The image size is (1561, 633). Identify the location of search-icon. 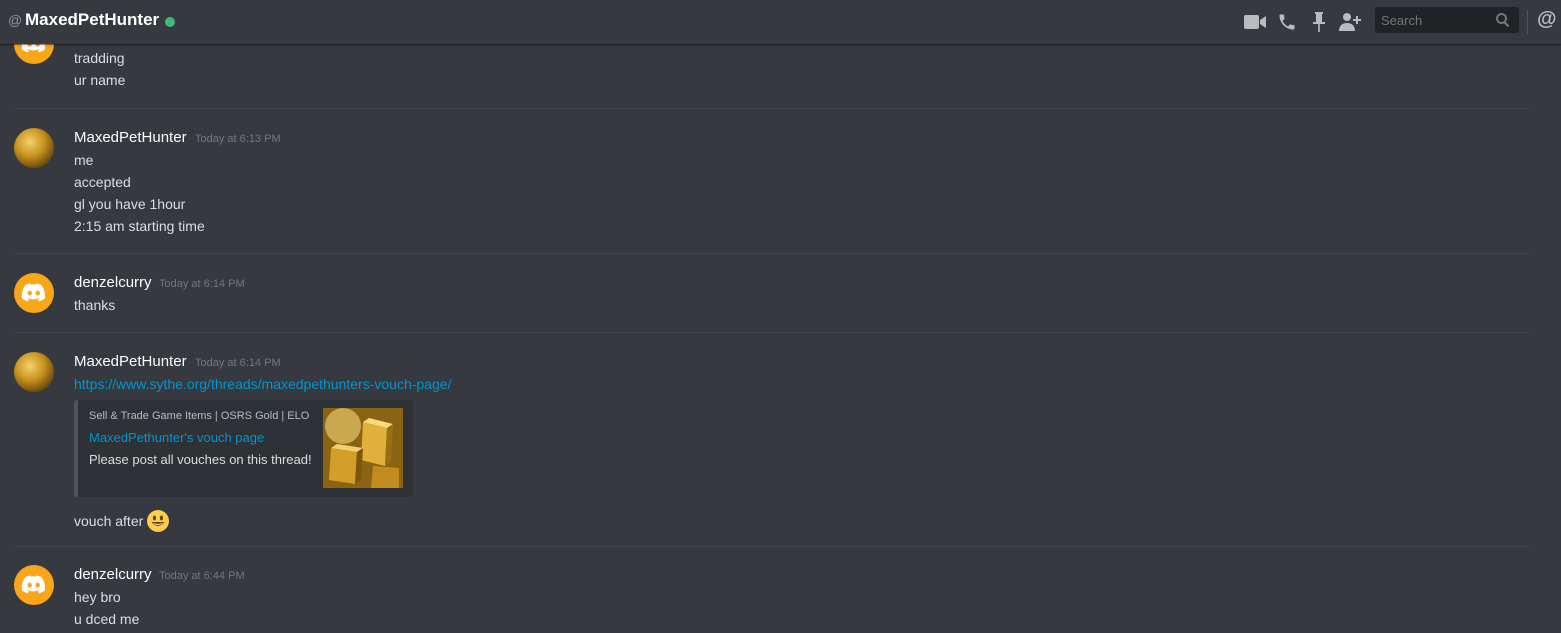
(1503, 22).